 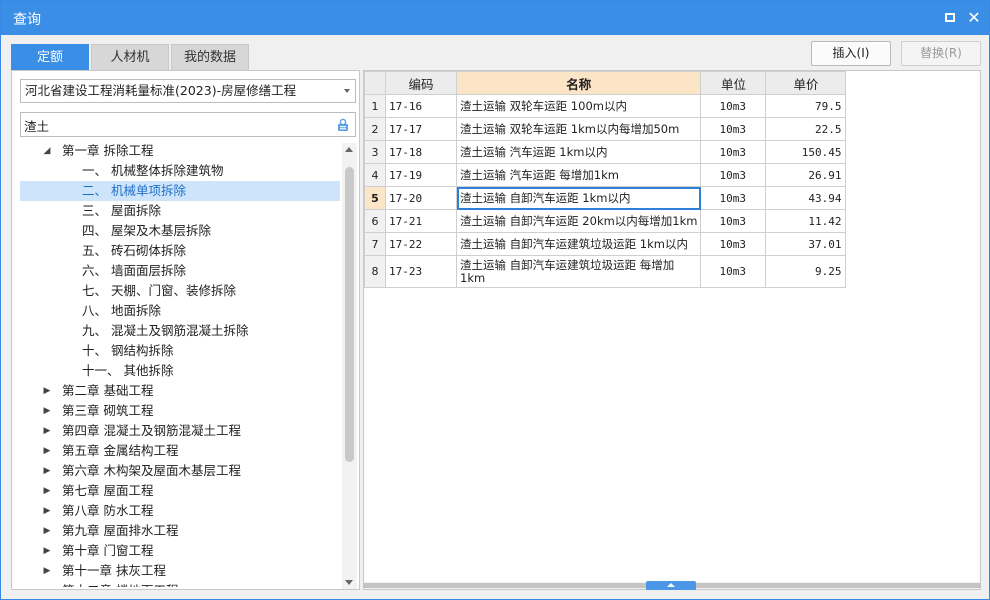 What do you see at coordinates (180, 191) in the screenshot?
I see `tree-section-item: 二、 机械单项拆除` at bounding box center [180, 191].